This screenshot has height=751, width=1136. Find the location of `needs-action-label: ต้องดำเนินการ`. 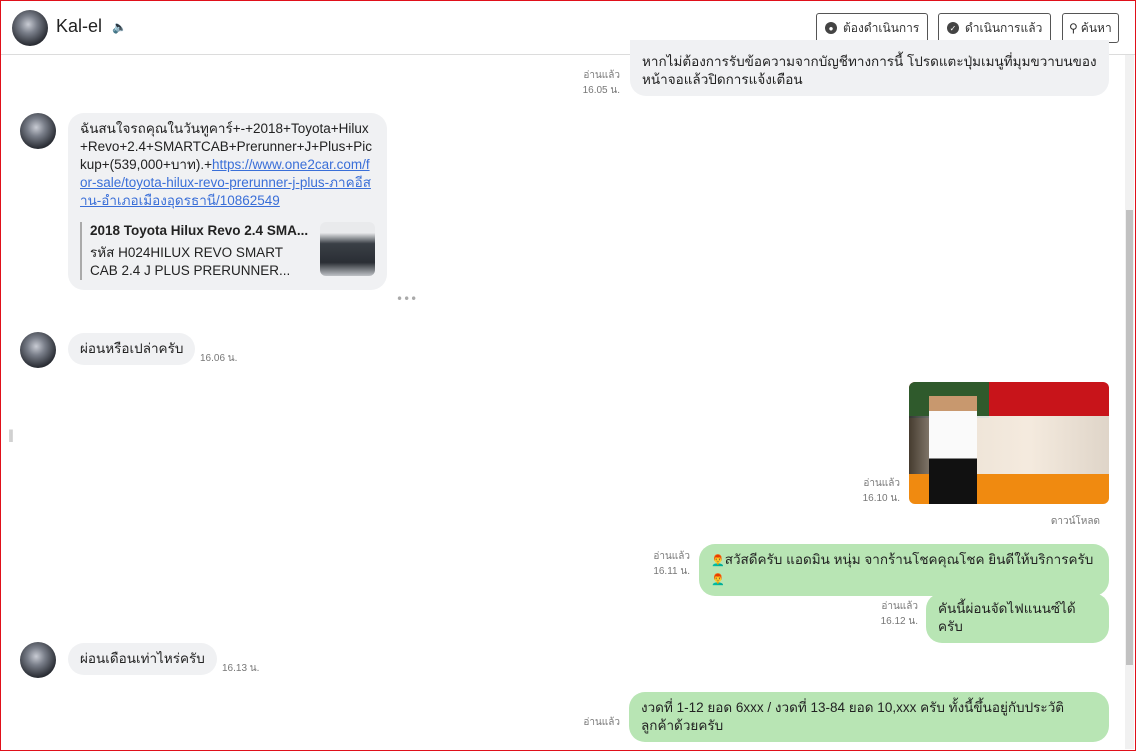

needs-action-label: ต้องดำเนินการ is located at coordinates (881, 27).